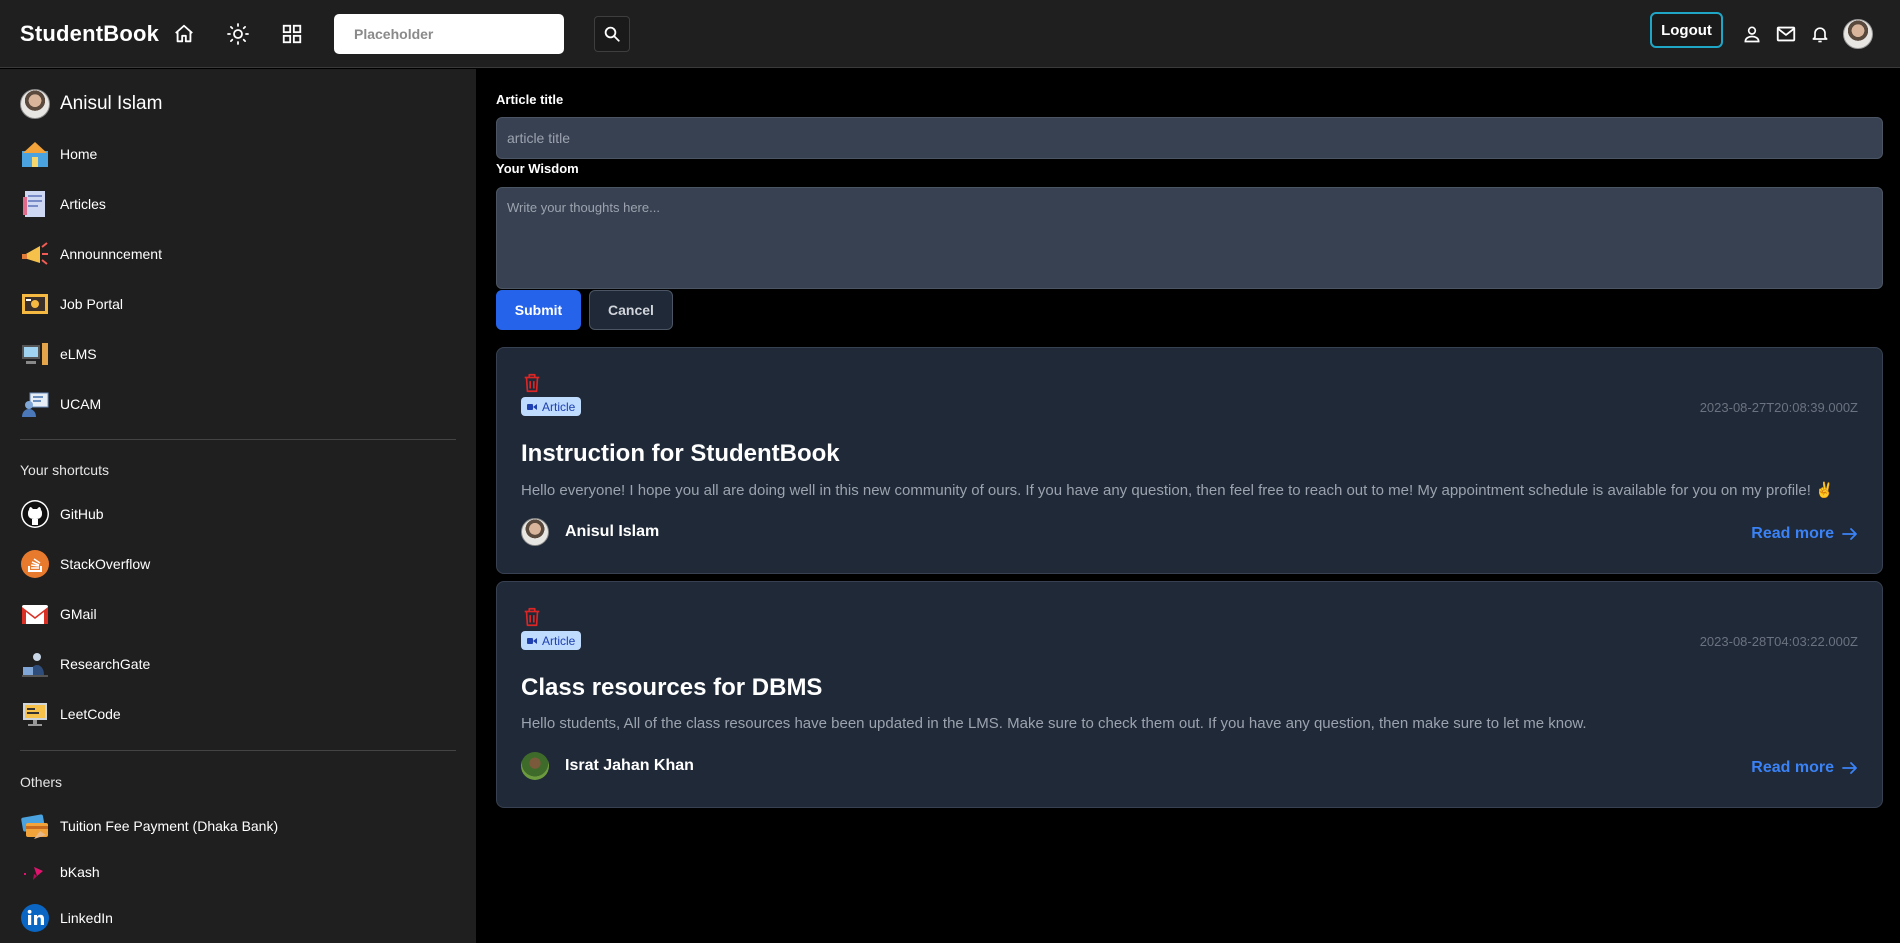 Image resolution: width=1900 pixels, height=943 pixels. Describe the element at coordinates (1820, 34) in the screenshot. I see `bell-icon` at that location.